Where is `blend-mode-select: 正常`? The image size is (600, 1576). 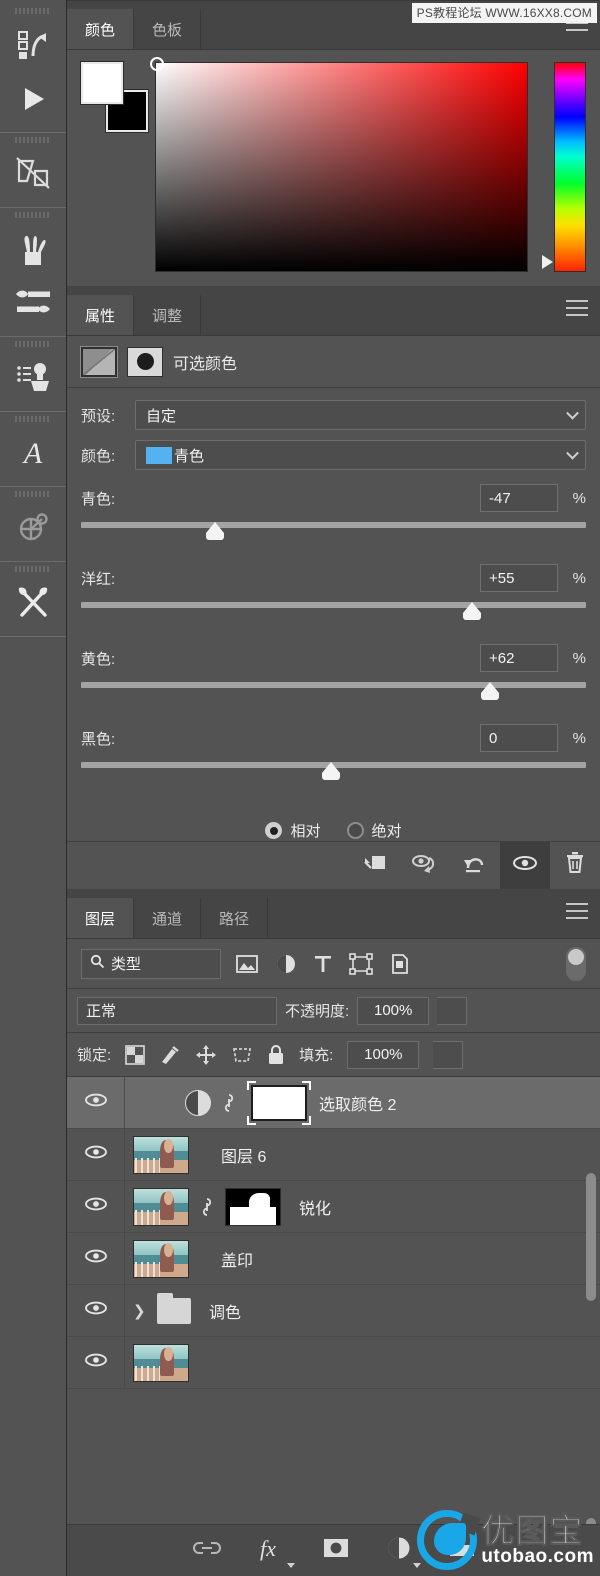
blend-mode-select: 正常 is located at coordinates (177, 1010).